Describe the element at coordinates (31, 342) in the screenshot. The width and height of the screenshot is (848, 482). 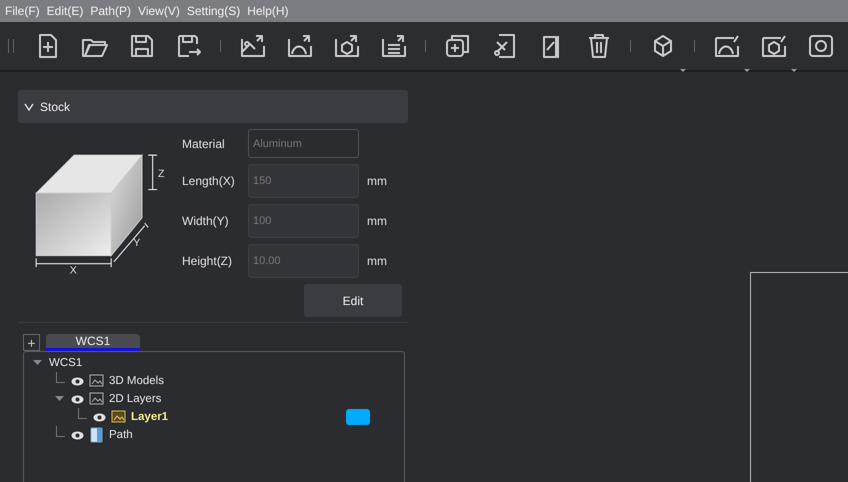
I see `add-tab-button: +` at that location.